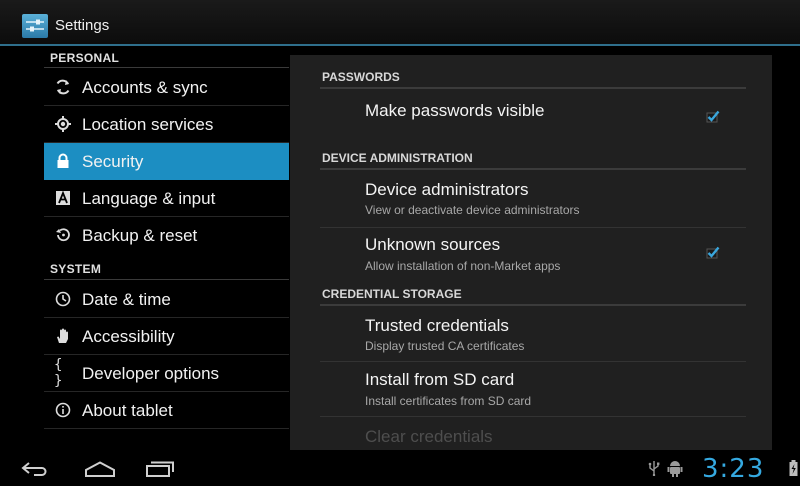 This screenshot has width=800, height=486. I want to click on sidebar-item-accessibility: Accessibility, so click(166, 336).